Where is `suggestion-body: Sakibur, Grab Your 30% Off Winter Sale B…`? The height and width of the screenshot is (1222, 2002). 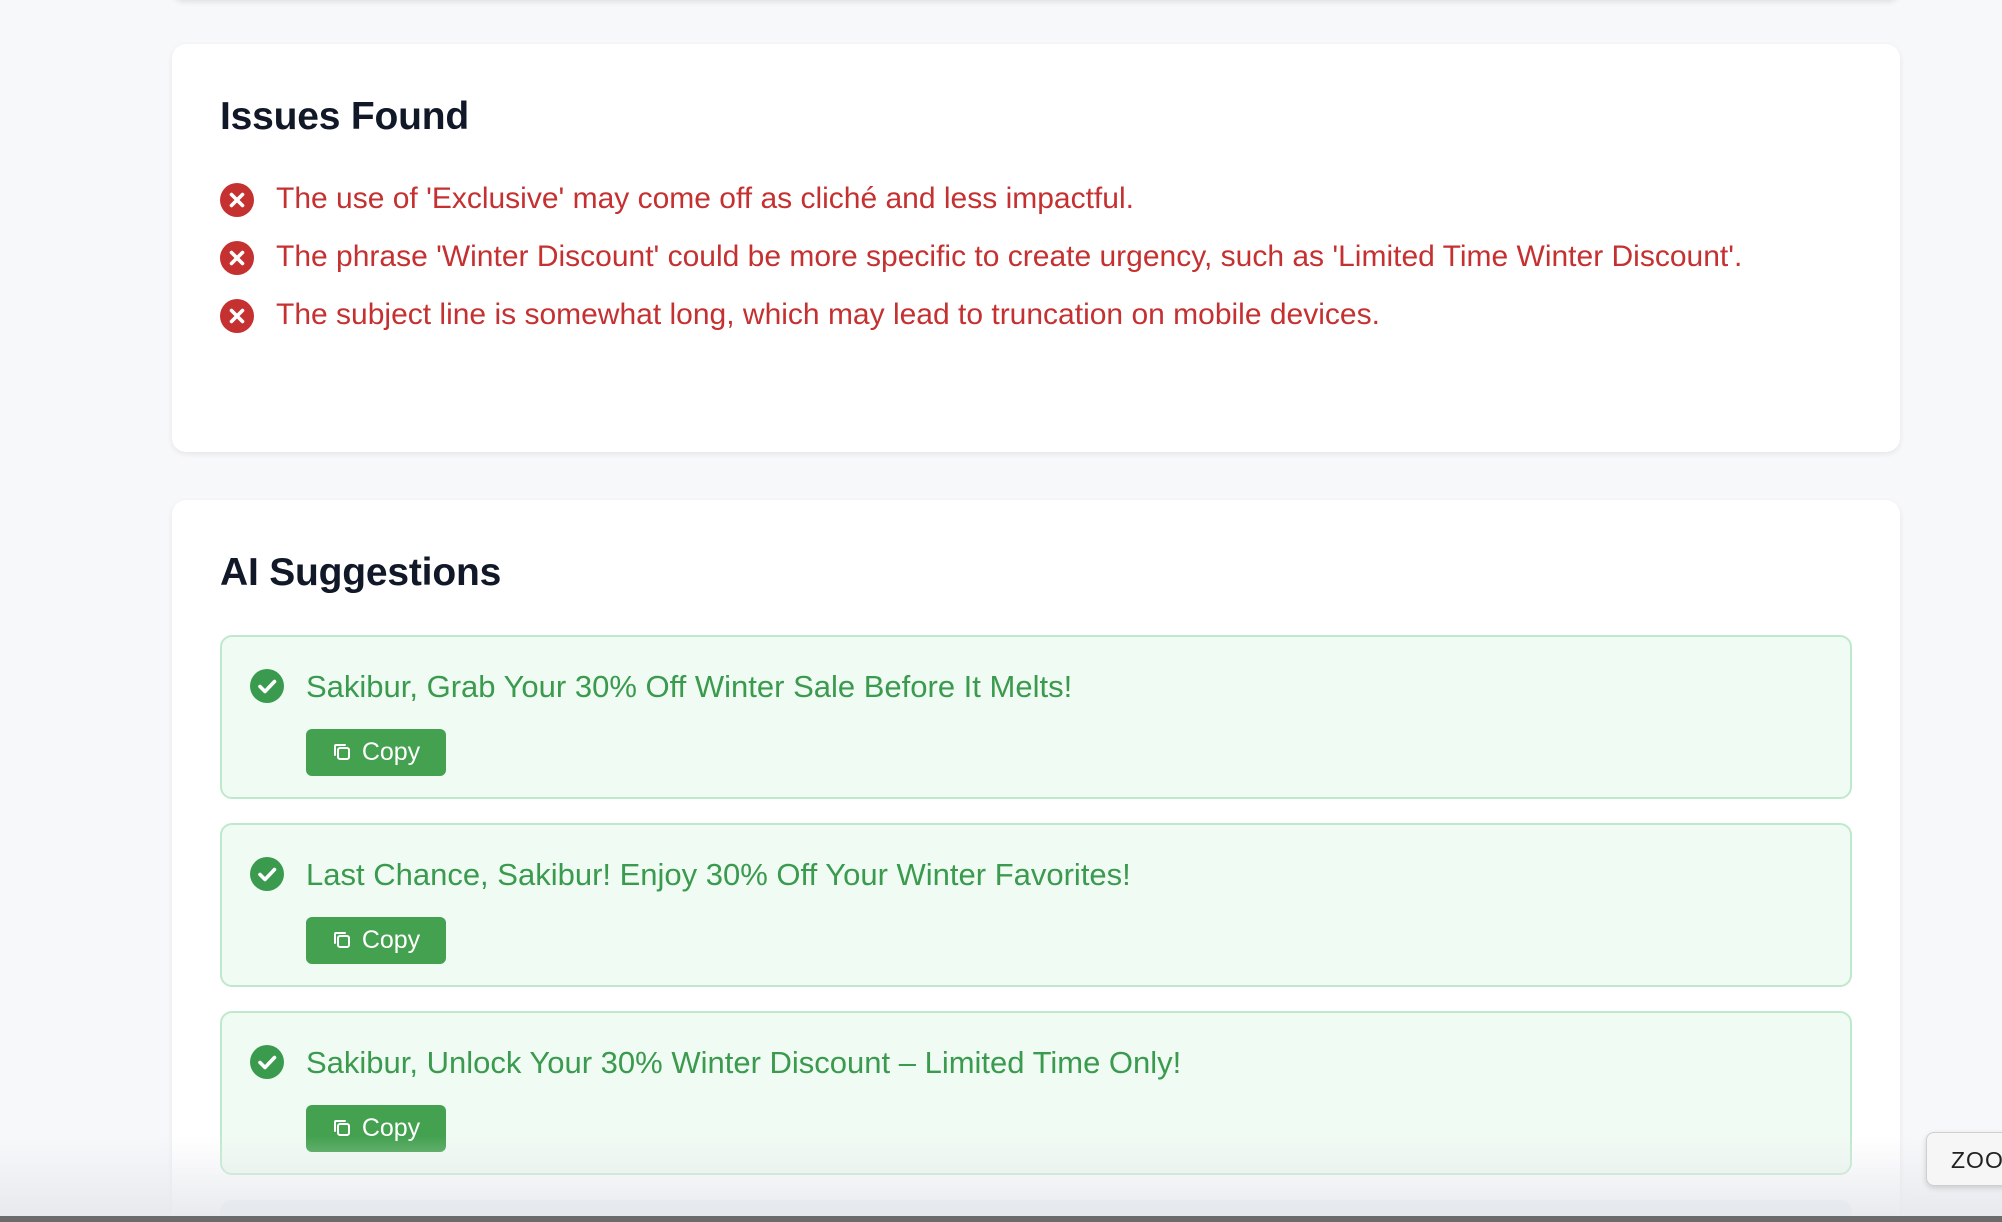 suggestion-body: Sakibur, Grab Your 30% Off Winter Sale B… is located at coordinates (689, 721).